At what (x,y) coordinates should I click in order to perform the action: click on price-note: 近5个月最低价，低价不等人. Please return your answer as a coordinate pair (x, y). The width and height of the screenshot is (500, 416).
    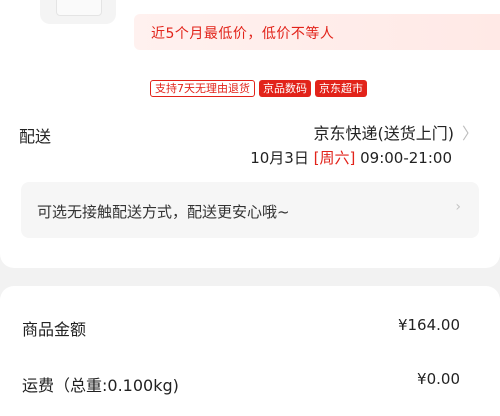
    Looking at the image, I should click on (243, 34).